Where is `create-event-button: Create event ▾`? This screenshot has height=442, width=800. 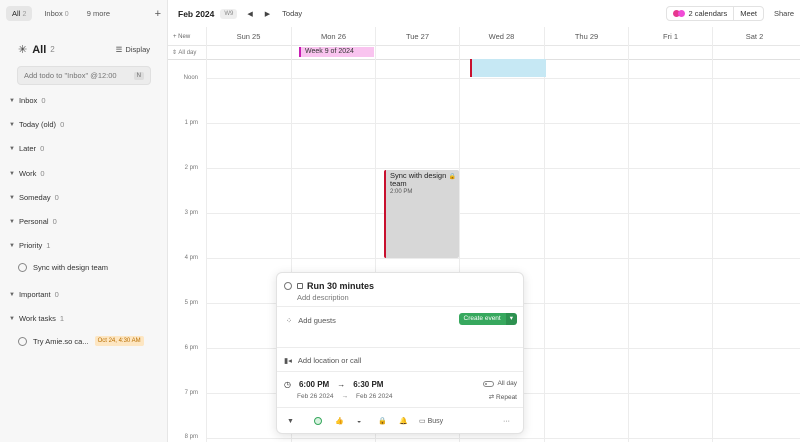
create-event-button: Create event ▾ is located at coordinates (487, 319).